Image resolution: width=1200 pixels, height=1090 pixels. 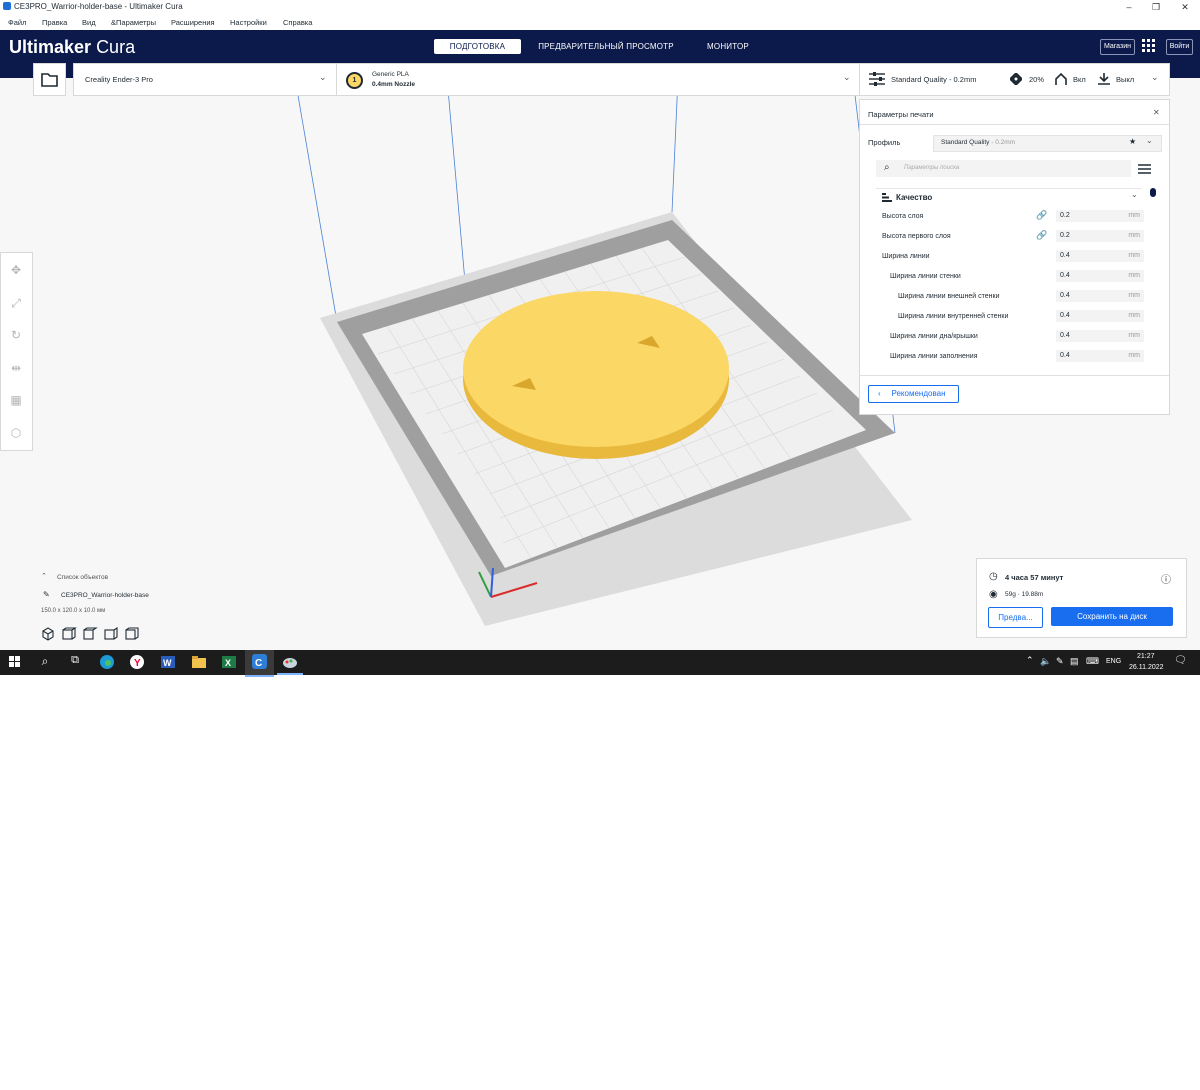 I want to click on divider, so click(x=1009, y=188).